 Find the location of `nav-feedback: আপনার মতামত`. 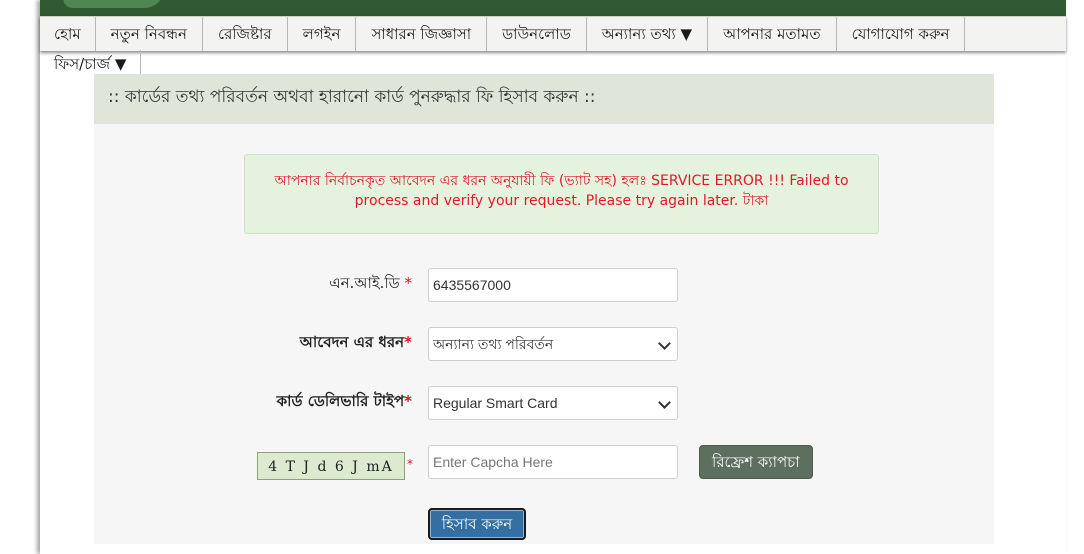

nav-feedback: আপনার মতামত is located at coordinates (772, 34).